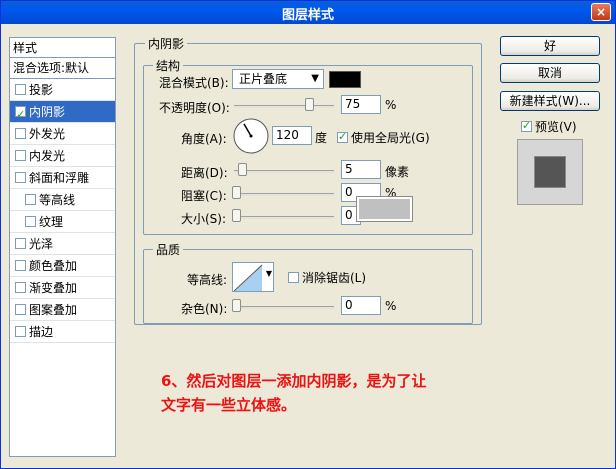  What do you see at coordinates (284, 307) in the screenshot?
I see `noise-slider` at bounding box center [284, 307].